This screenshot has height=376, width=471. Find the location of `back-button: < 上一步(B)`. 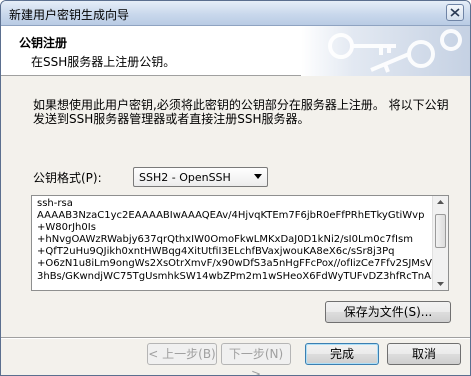

back-button: < 上一步(B) is located at coordinates (182, 354).